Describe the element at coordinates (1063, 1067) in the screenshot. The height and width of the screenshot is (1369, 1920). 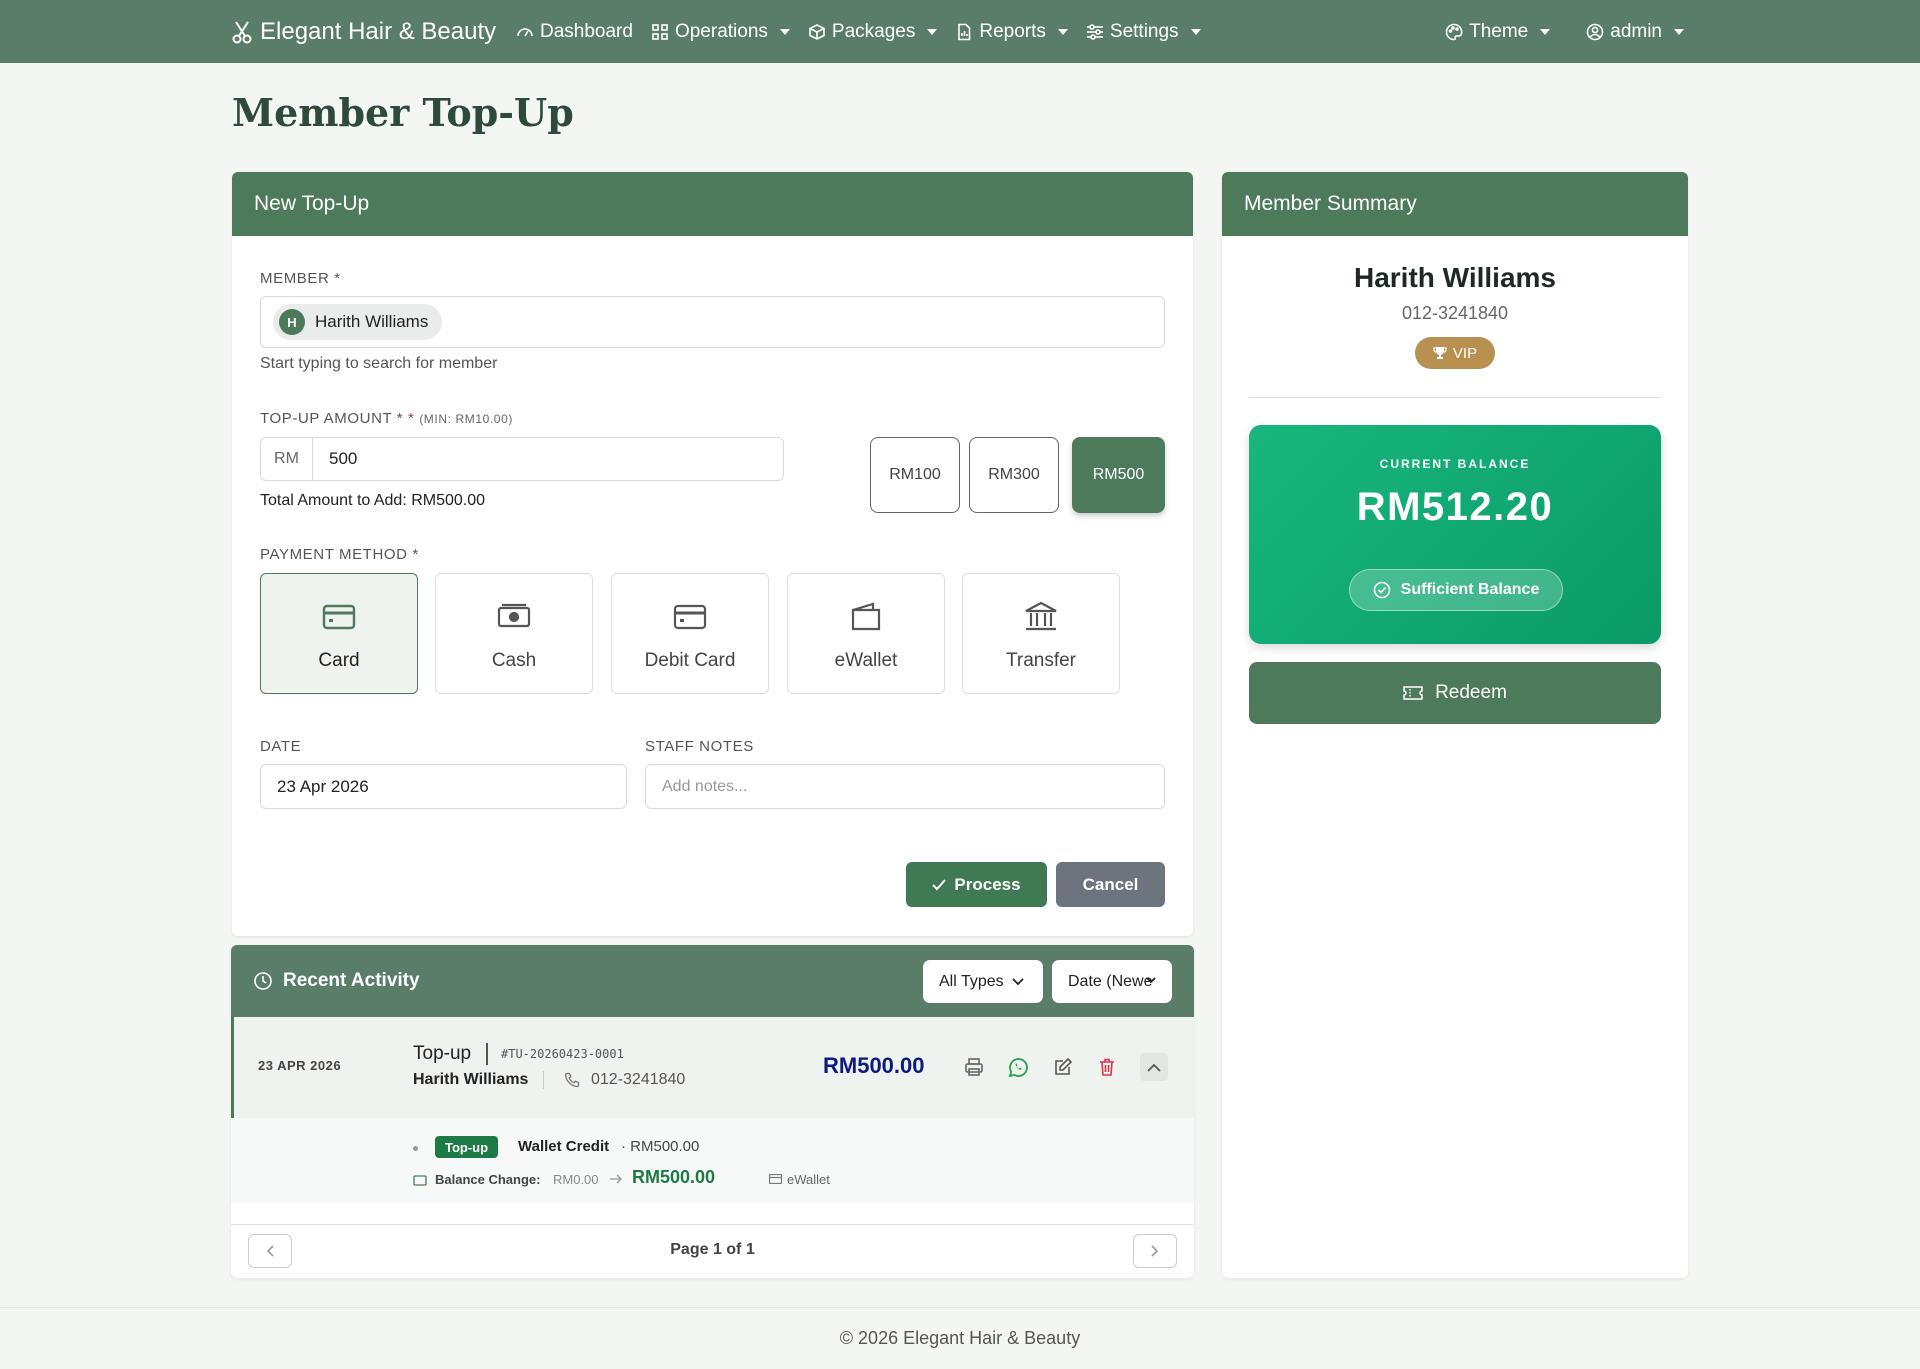
I see `edit-icon` at that location.